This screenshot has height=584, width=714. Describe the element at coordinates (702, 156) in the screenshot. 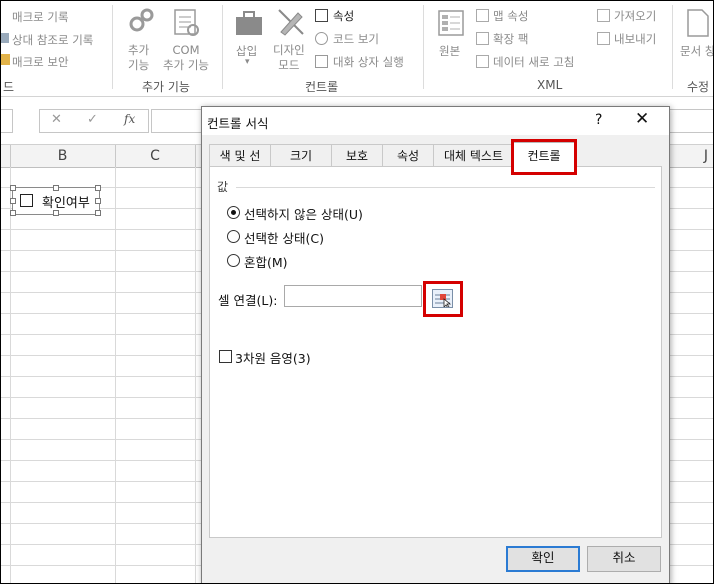

I see `column-header-j: J` at that location.